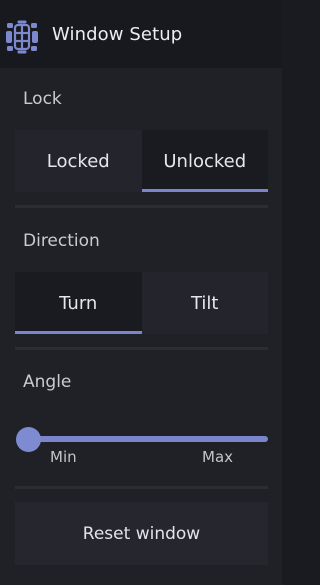 The image size is (320, 585). I want to click on lock-segmented-control: Locked Unlocked, so click(141, 161).